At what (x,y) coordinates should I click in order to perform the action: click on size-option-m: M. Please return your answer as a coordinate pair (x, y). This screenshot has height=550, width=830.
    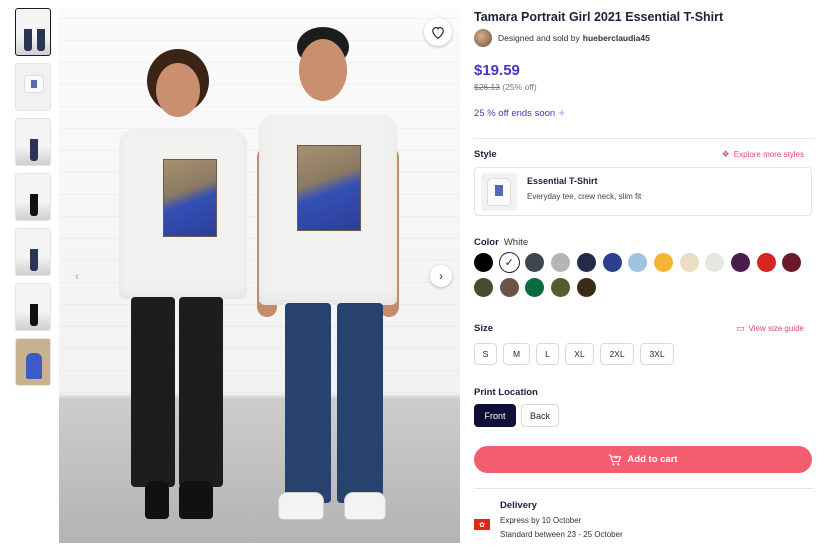
    Looking at the image, I should click on (516, 354).